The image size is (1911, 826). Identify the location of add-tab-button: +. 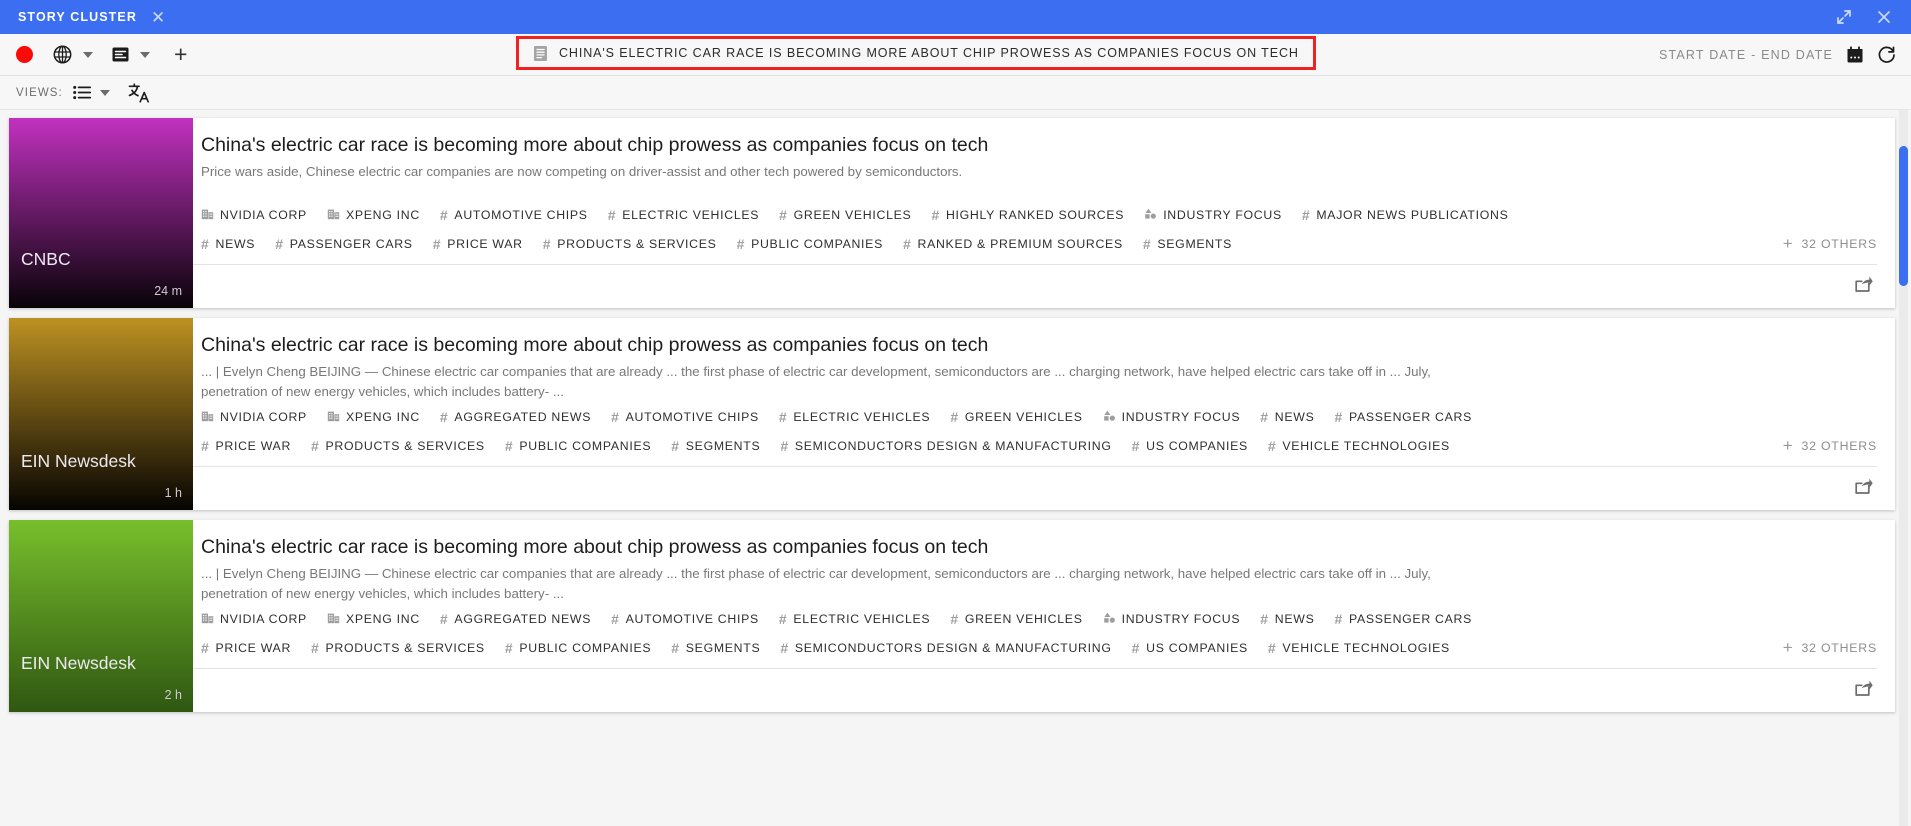
(180, 54).